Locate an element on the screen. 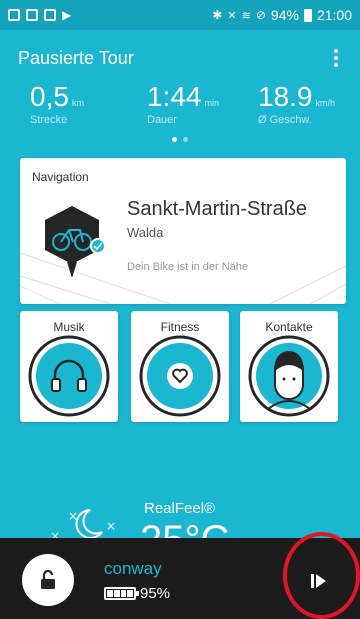  stat-value: 1:44 is located at coordinates (174, 96).